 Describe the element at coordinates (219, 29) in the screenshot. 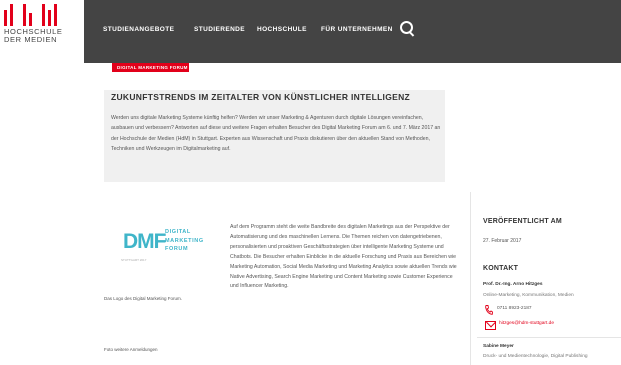

I see `nav-item-studierende: STUDIERENDE` at that location.